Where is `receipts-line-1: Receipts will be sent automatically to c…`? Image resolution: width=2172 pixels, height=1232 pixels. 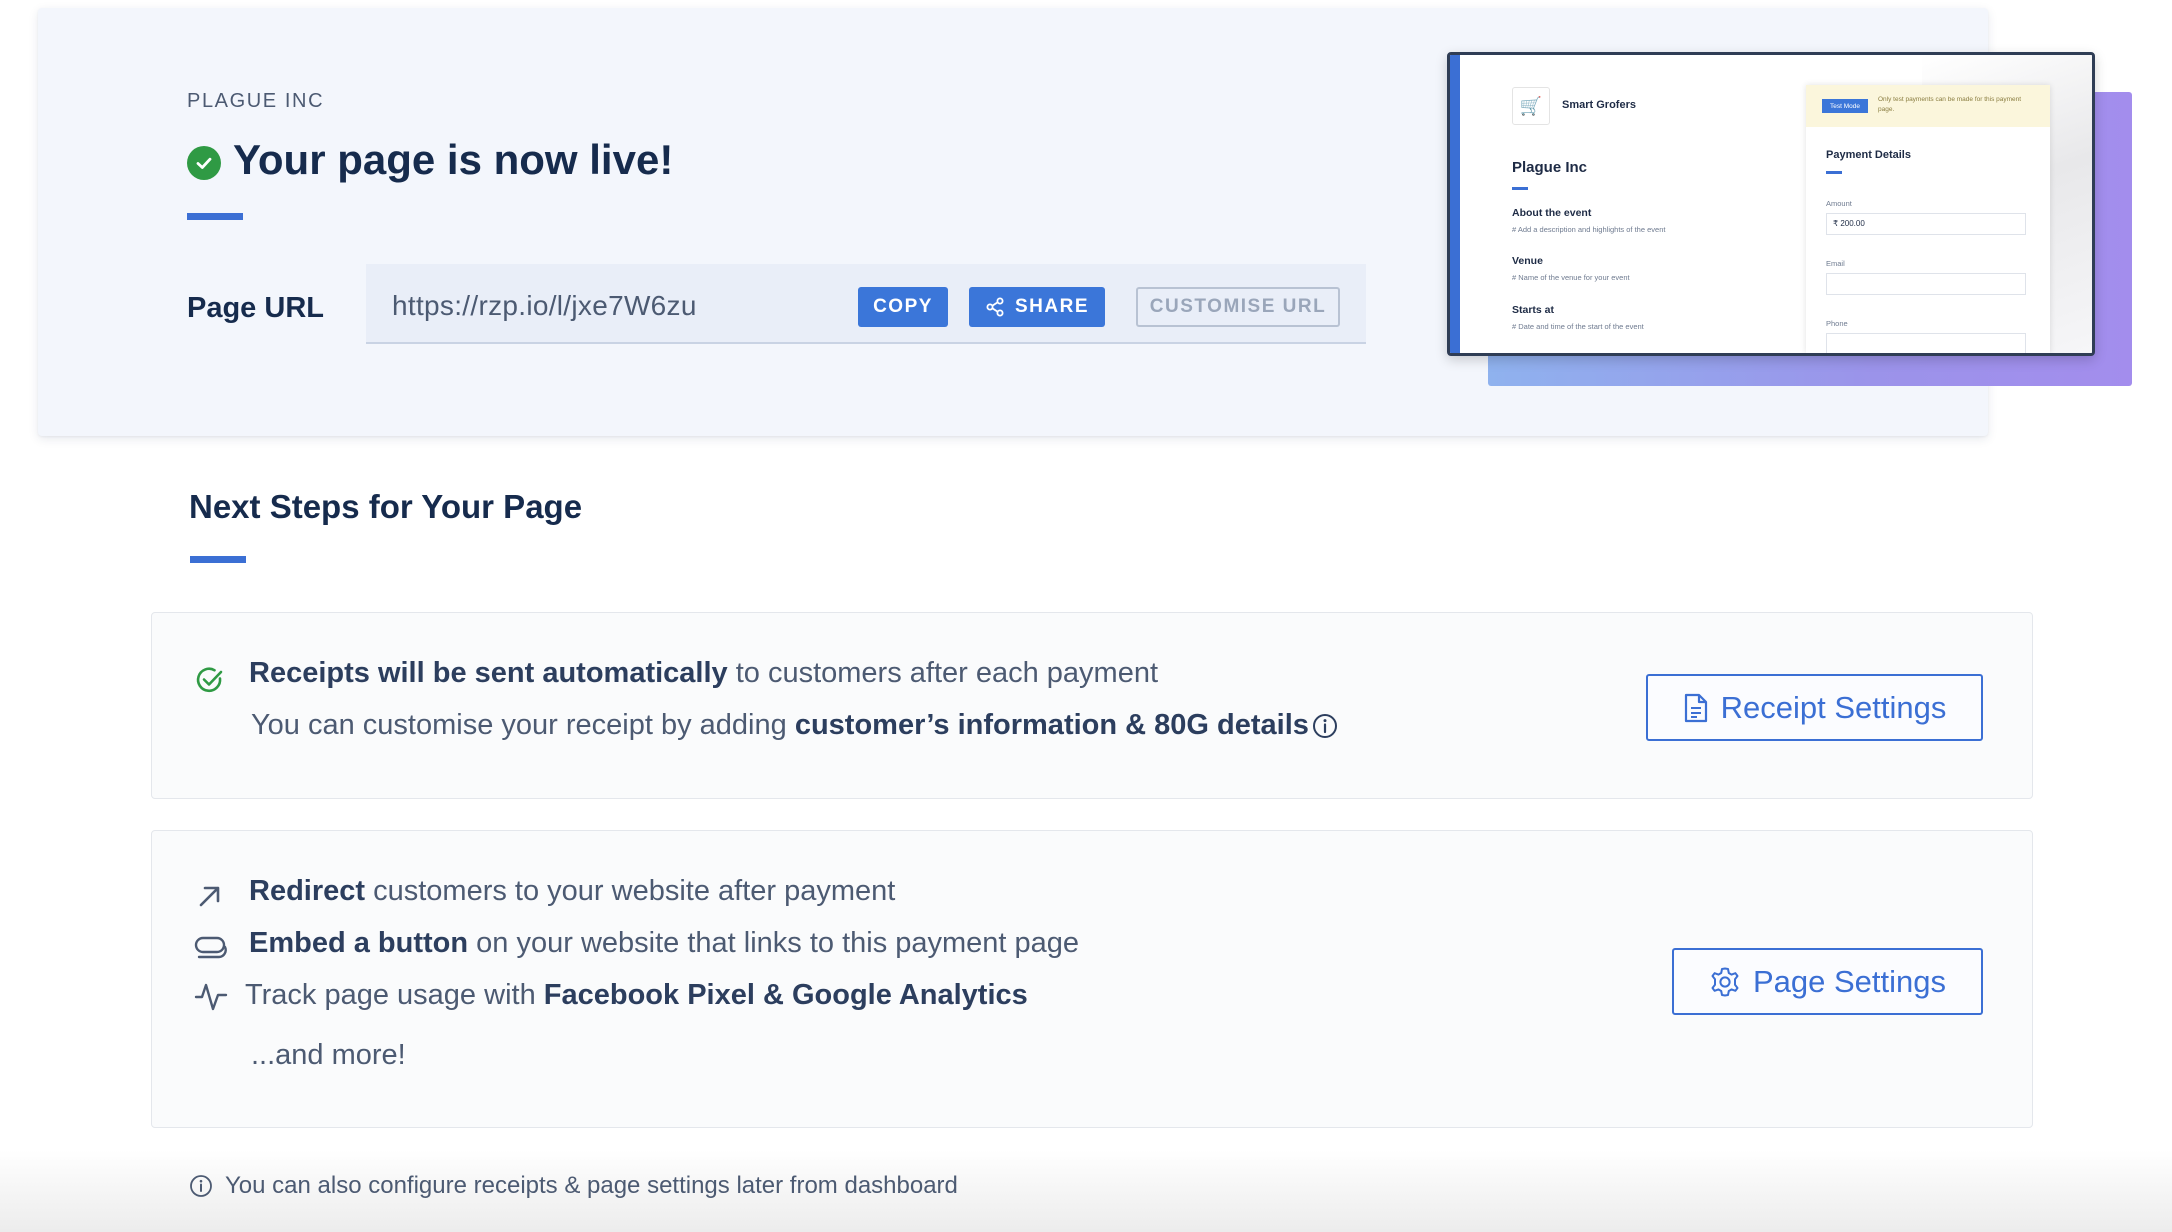
receipts-line-1: Receipts will be sent automatically to c… is located at coordinates (703, 673).